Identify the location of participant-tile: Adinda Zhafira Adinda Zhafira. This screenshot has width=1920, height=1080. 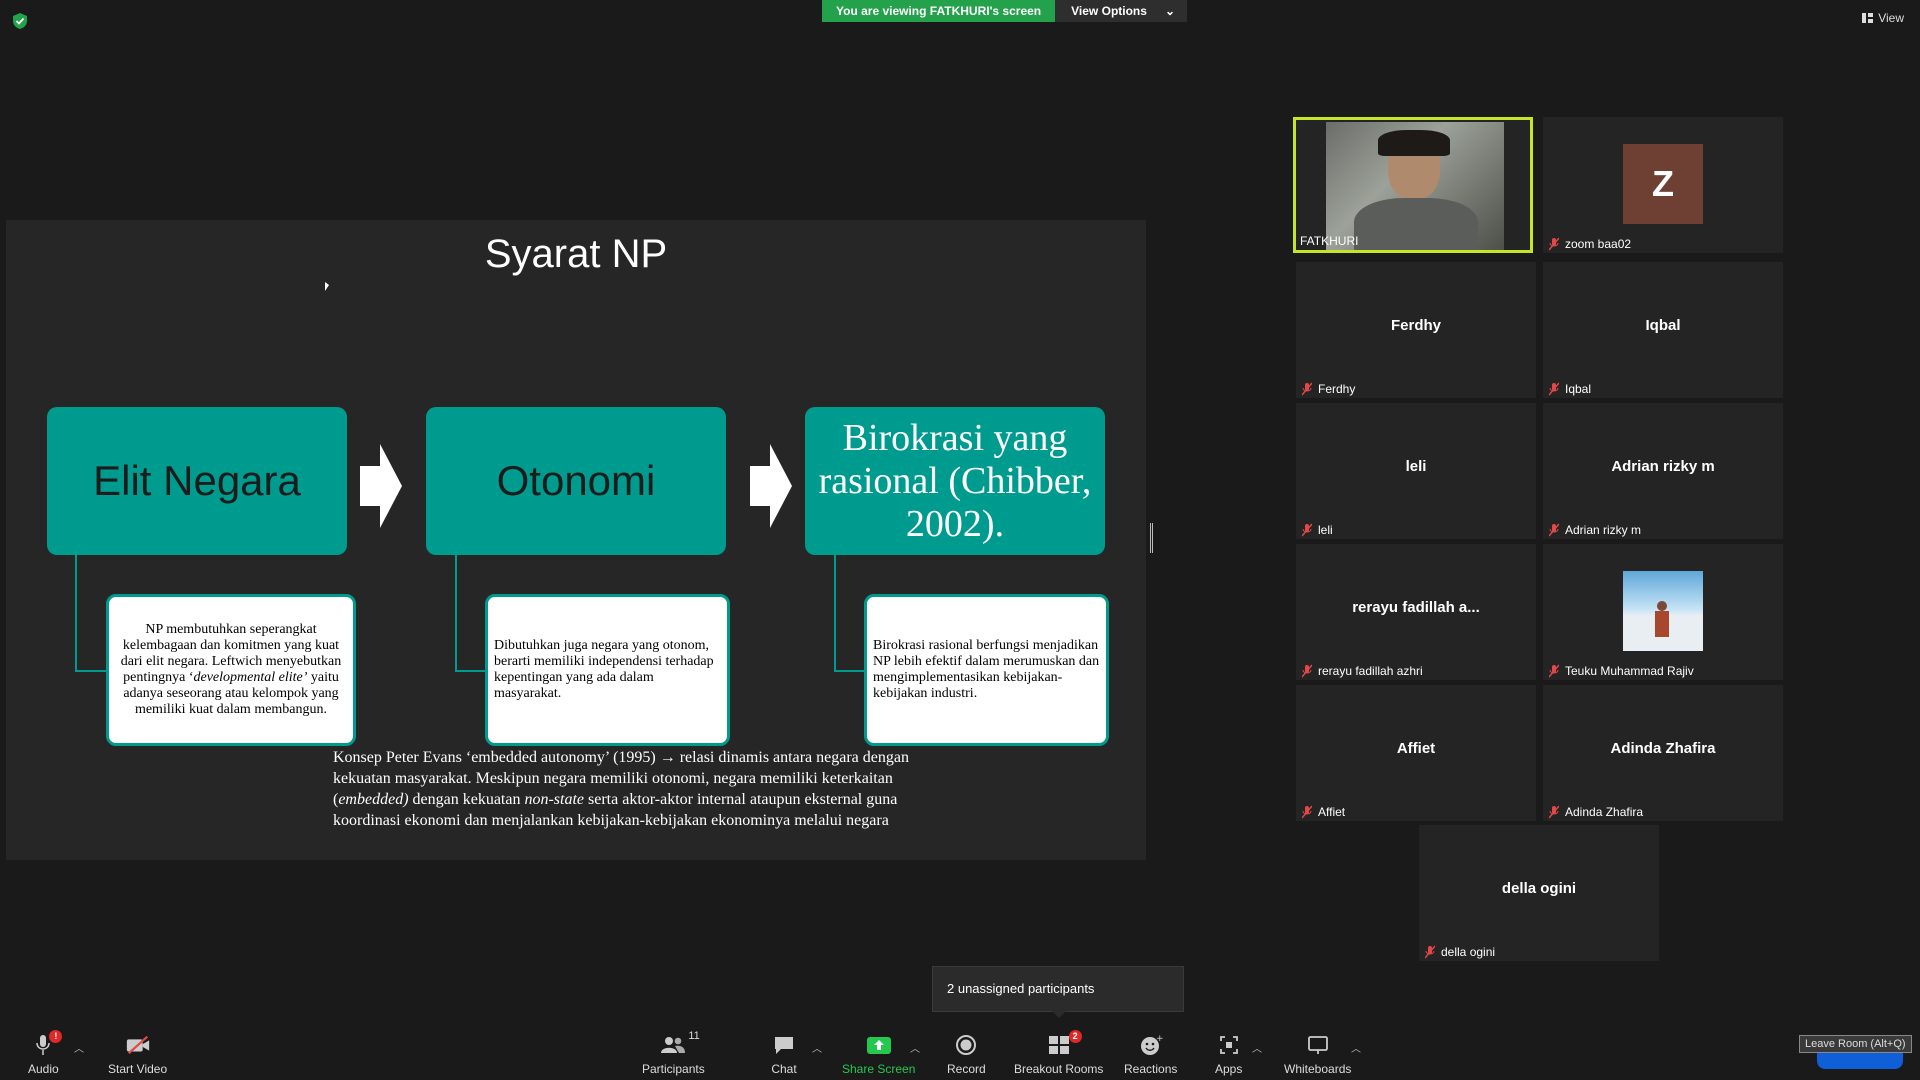
(1663, 753).